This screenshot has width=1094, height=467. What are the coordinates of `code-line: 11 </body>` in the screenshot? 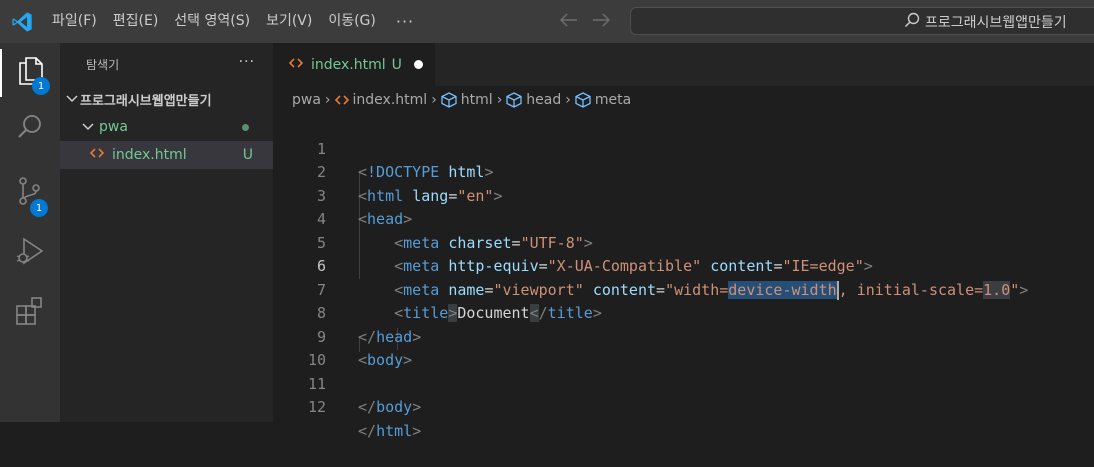 It's located at (683, 383).